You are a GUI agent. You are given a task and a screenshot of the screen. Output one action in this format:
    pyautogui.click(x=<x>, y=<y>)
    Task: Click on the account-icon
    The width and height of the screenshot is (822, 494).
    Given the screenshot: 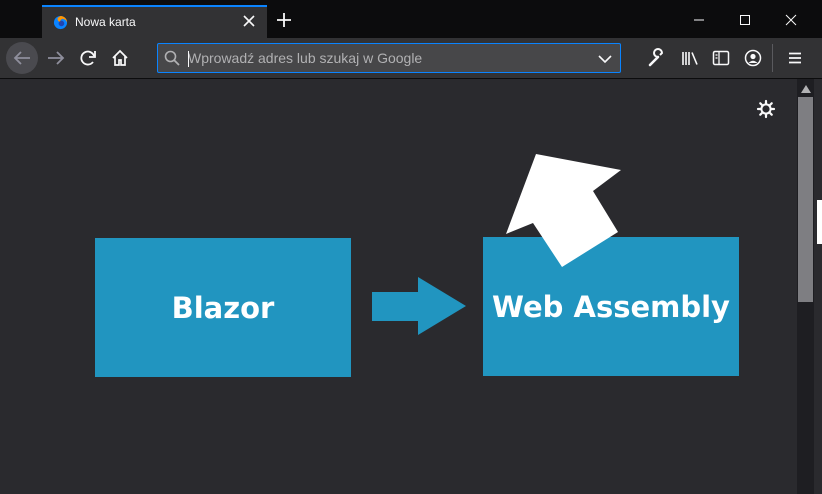 What is the action you would take?
    pyautogui.click(x=753, y=58)
    